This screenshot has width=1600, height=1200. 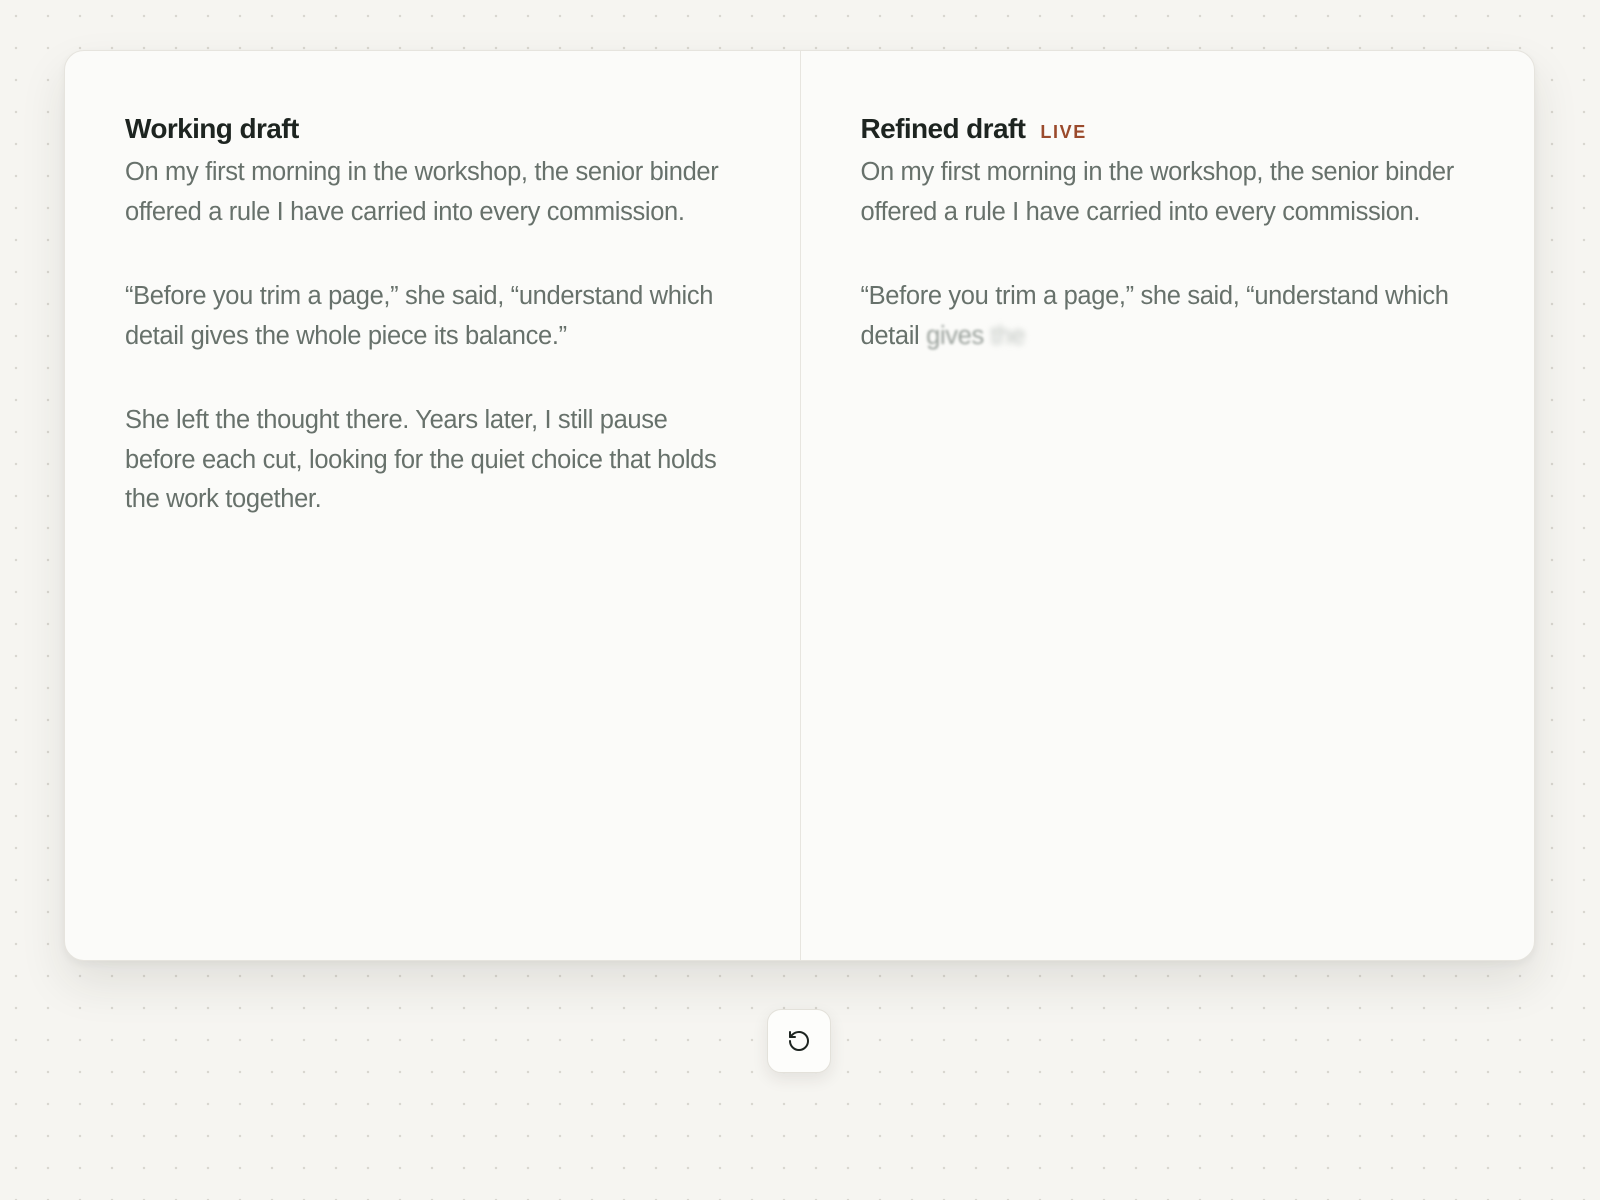 What do you see at coordinates (212, 128) in the screenshot?
I see `working-draft-title: Working draft` at bounding box center [212, 128].